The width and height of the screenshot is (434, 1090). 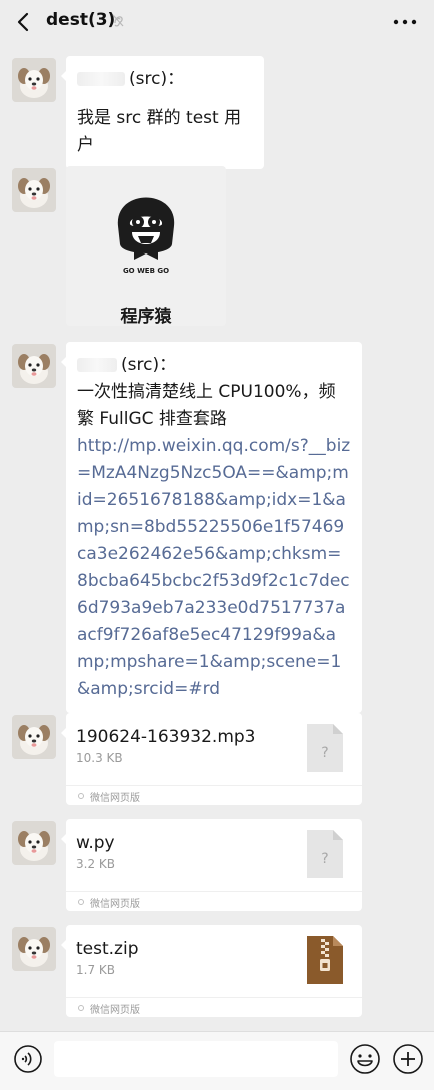 I want to click on file-name: test.zip, so click(x=107, y=949).